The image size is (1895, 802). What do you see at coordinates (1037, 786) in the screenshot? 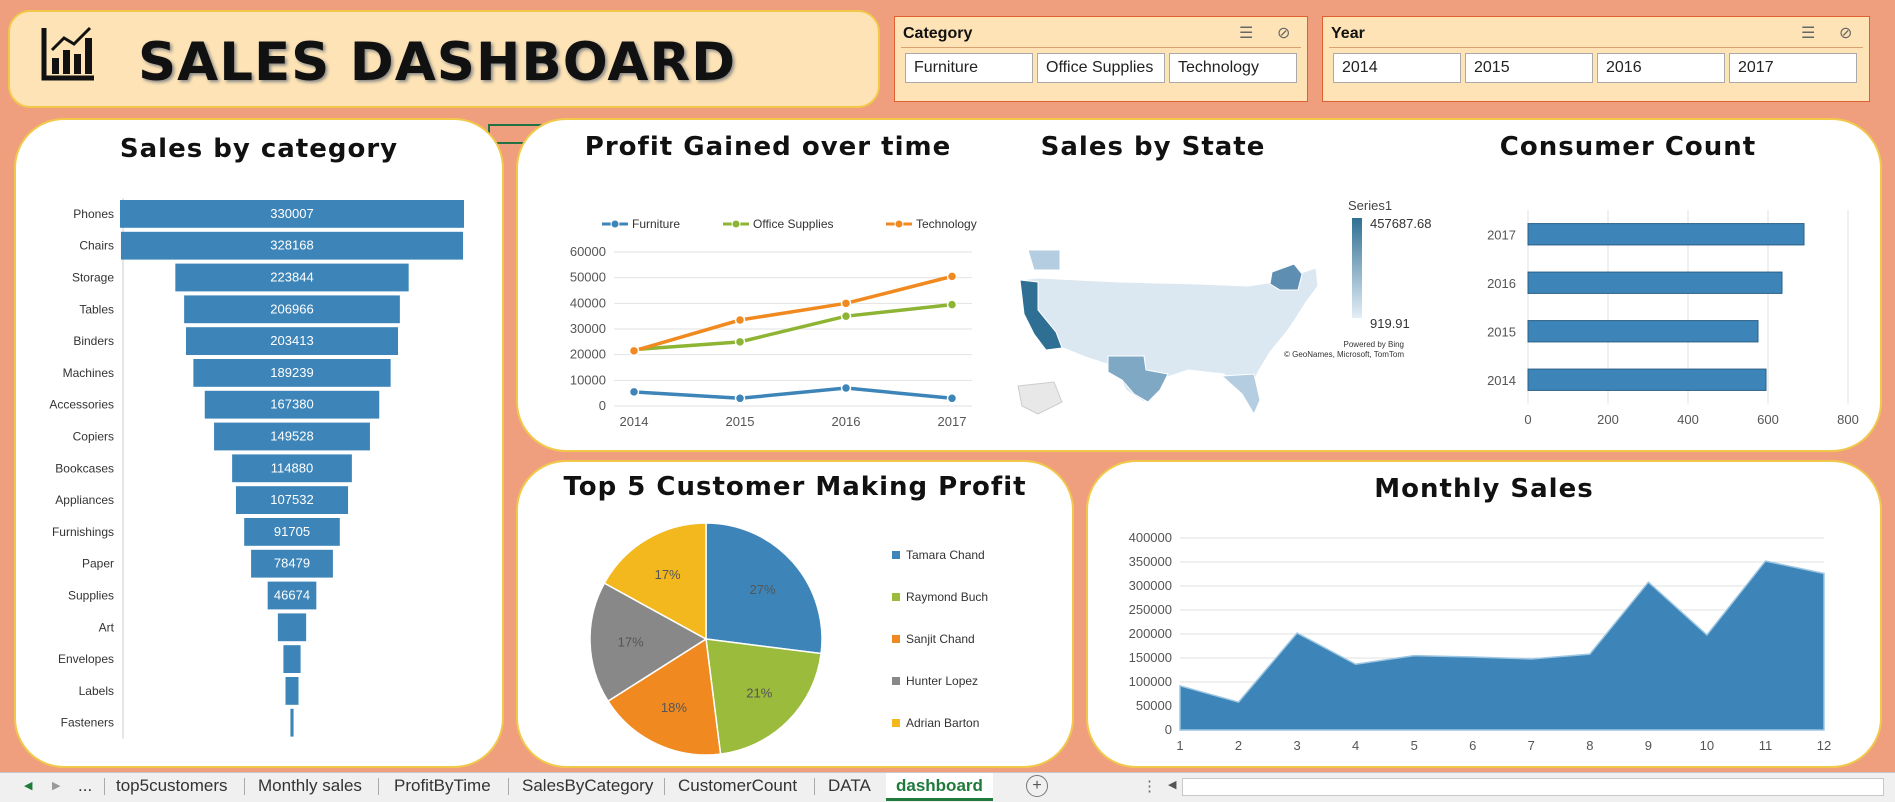
I see `add-sheet-button: +` at bounding box center [1037, 786].